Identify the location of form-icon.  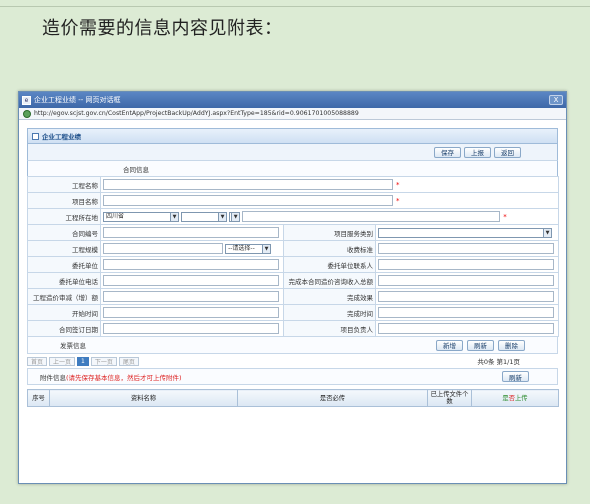
(35, 136).